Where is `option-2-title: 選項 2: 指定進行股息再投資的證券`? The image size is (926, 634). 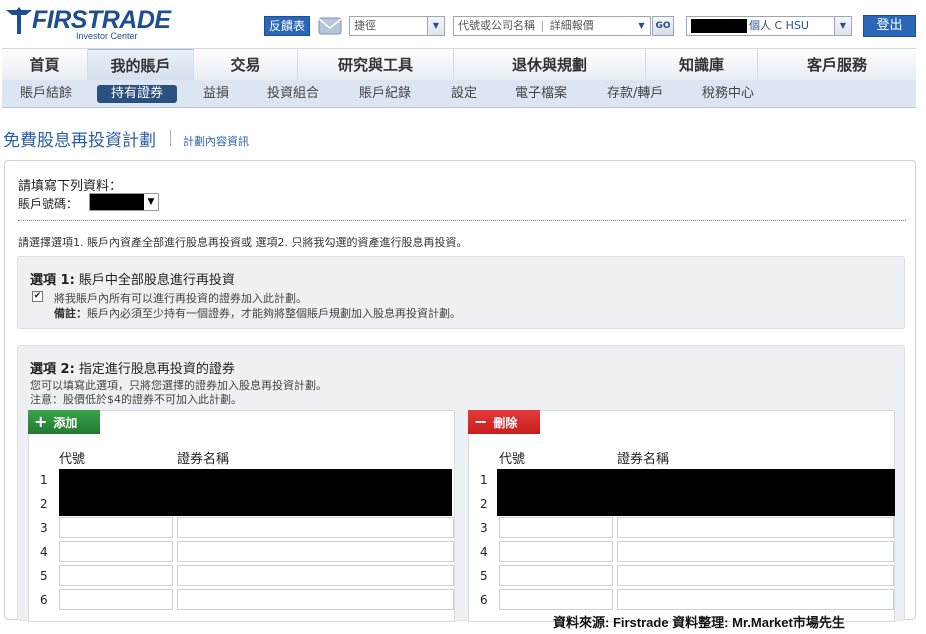
option-2-title: 選項 2: 指定進行股息再投資的證券 is located at coordinates (132, 369).